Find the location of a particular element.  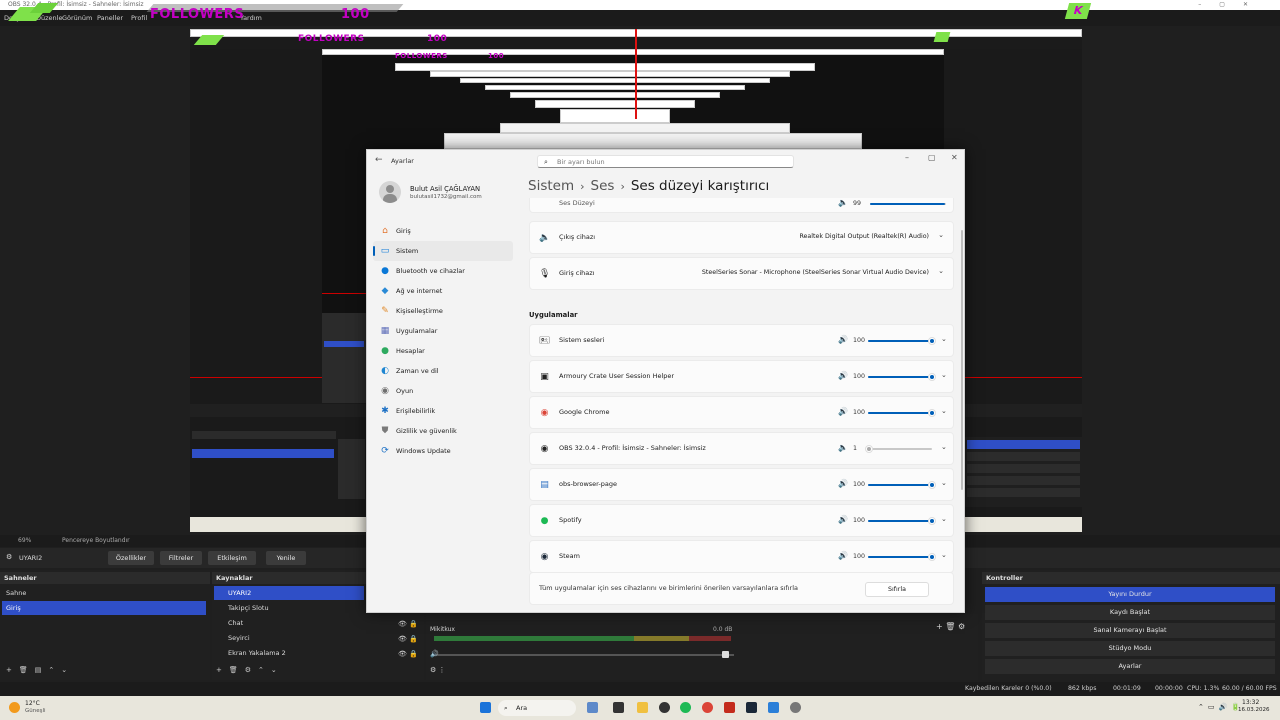

clock-date: 16.03.2026 is located at coordinates (1254, 710).